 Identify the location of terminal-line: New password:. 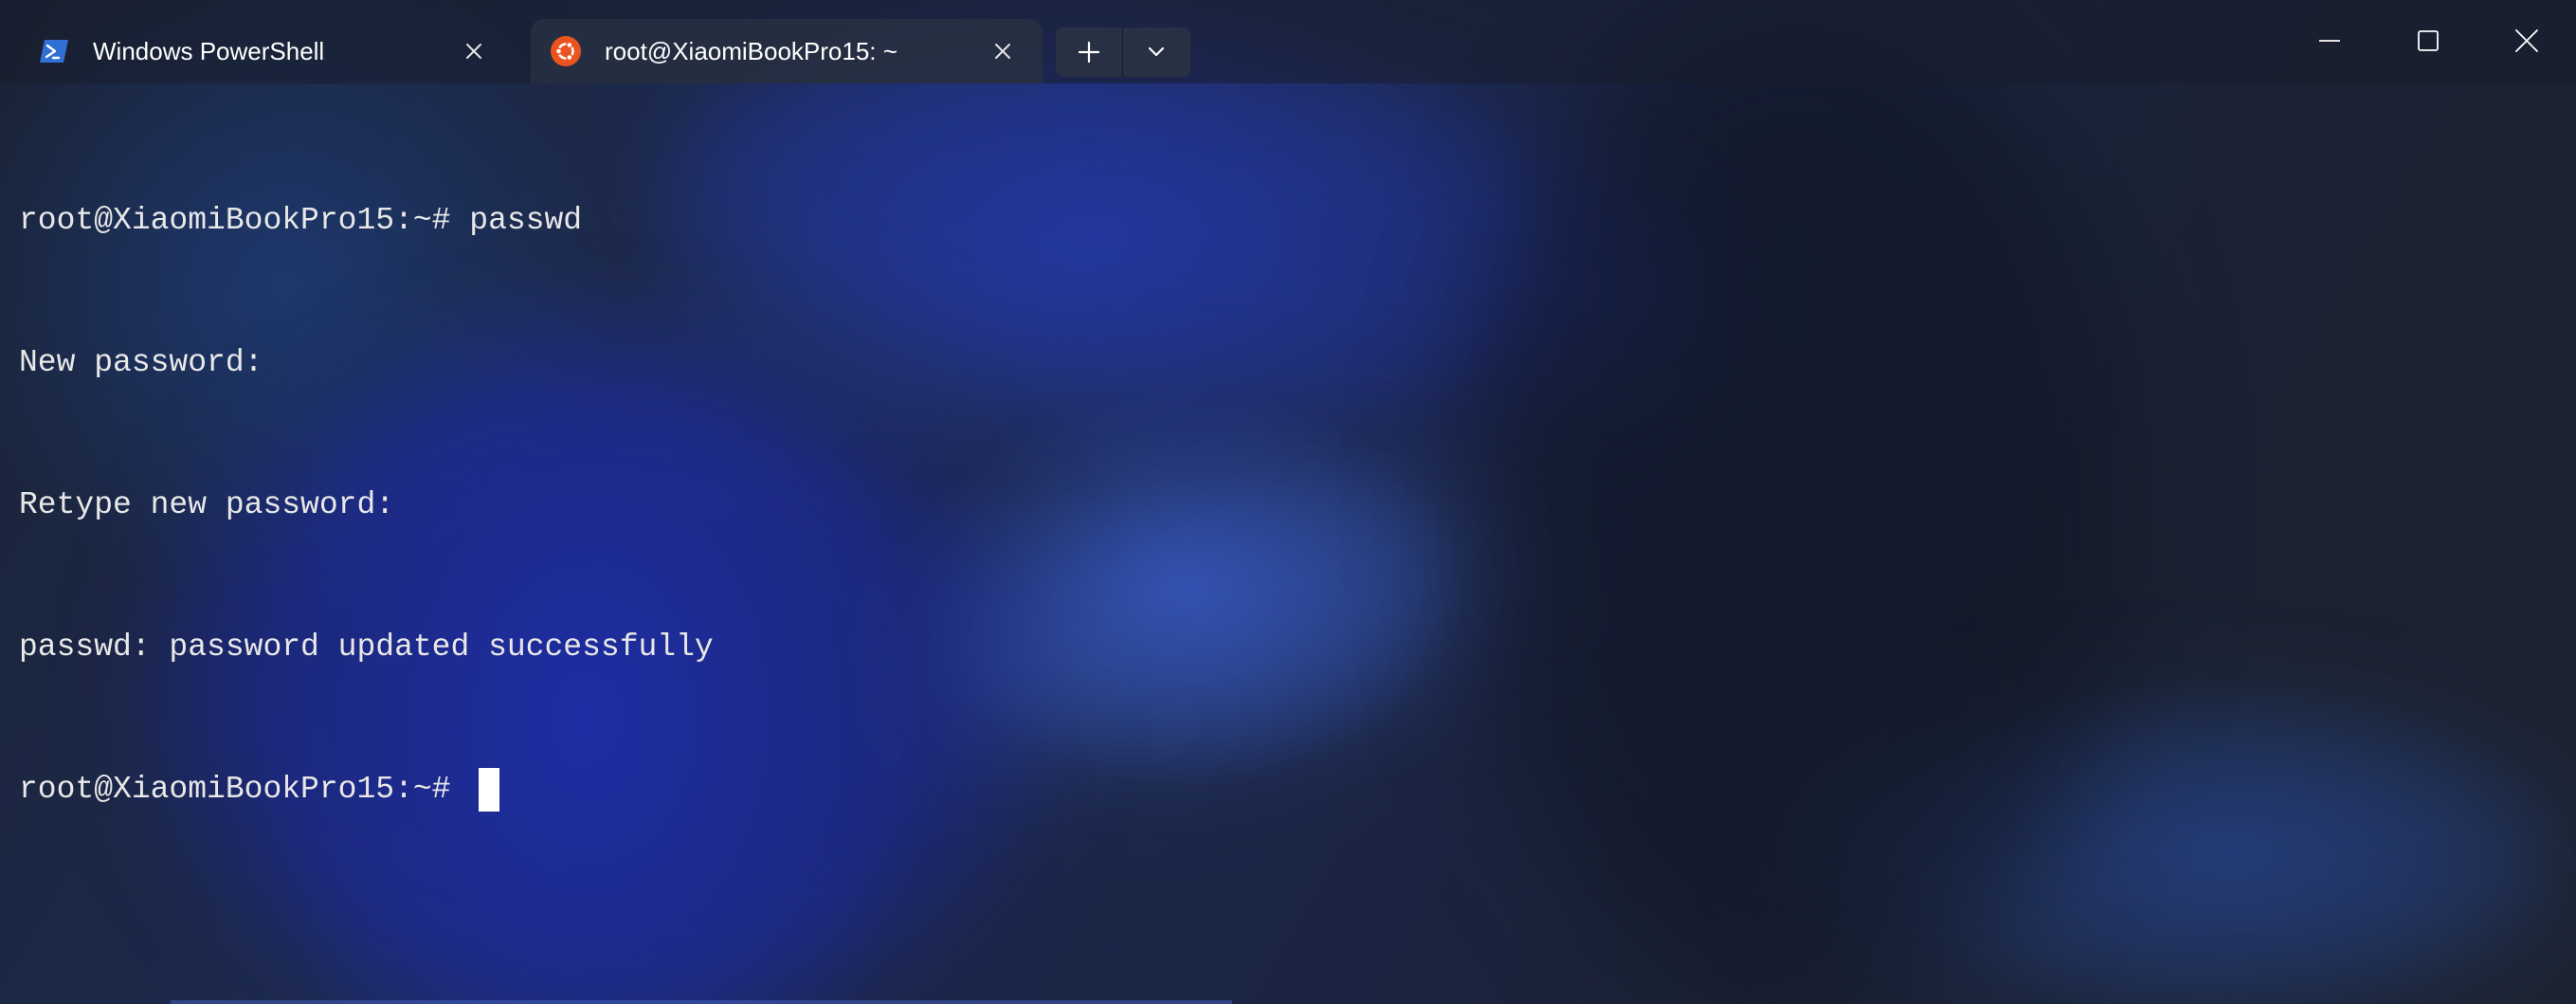
(141, 362).